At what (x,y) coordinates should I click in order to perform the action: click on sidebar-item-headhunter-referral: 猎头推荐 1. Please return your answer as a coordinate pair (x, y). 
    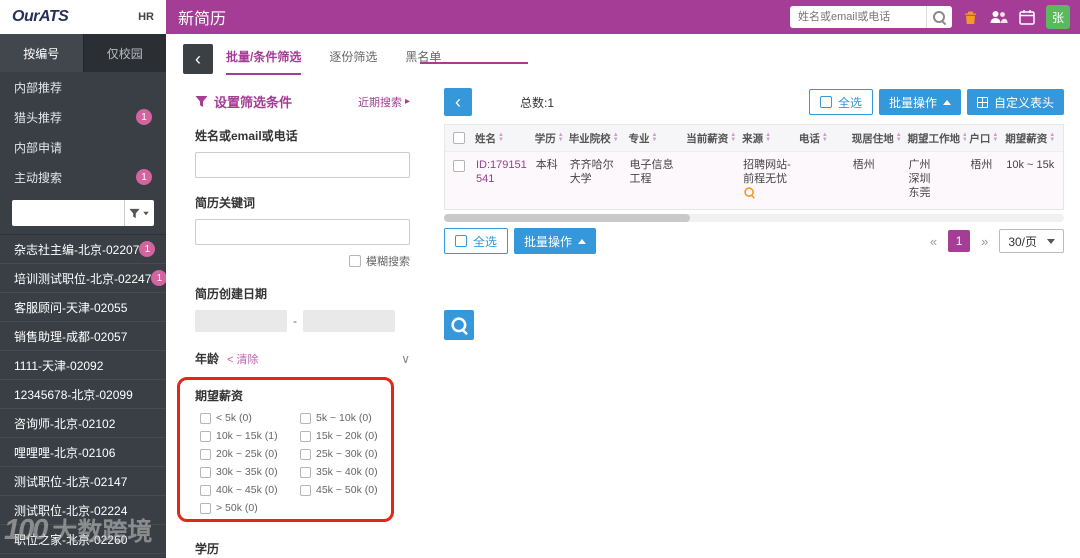
    Looking at the image, I should click on (83, 117).